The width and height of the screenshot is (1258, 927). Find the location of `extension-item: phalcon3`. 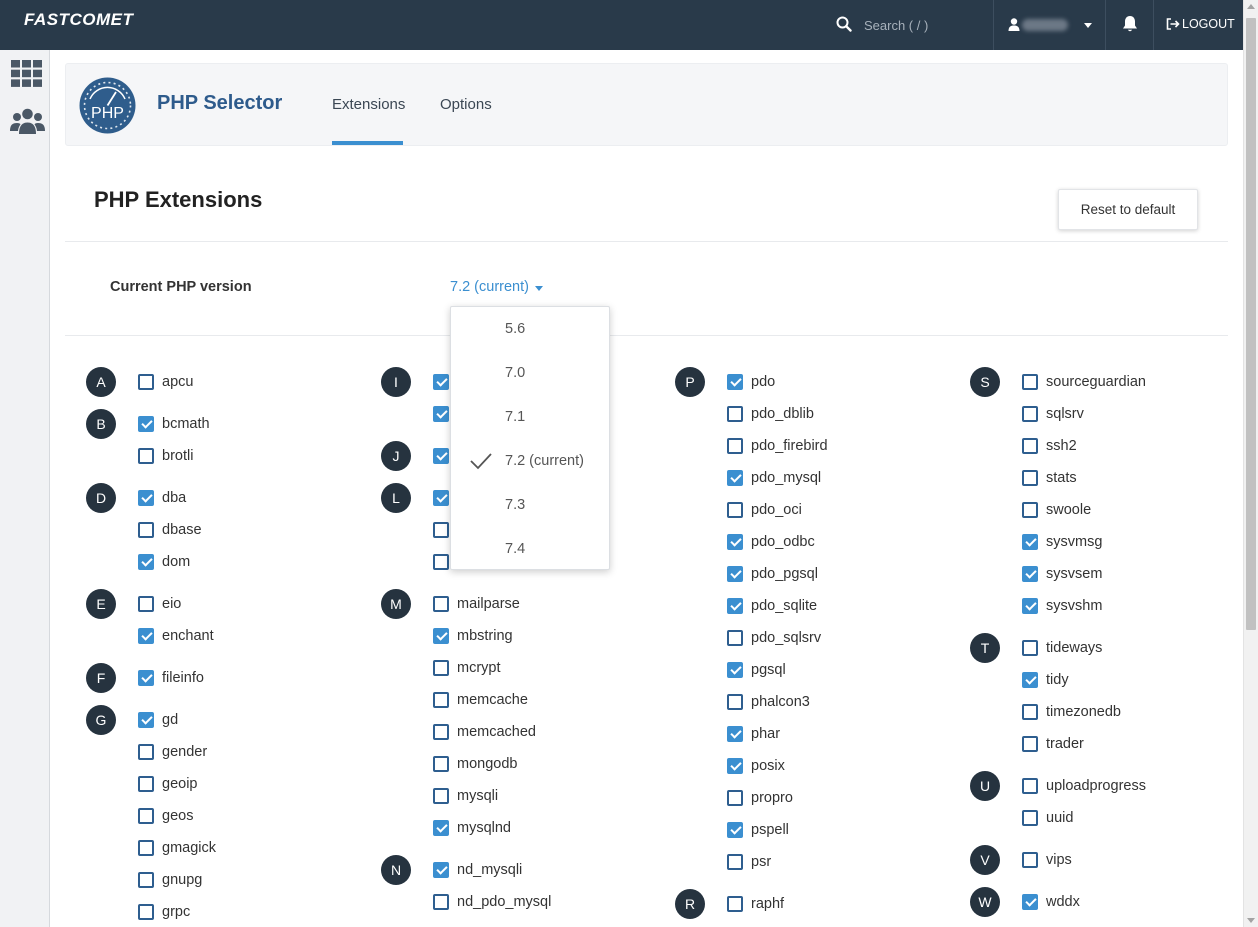

extension-item: phalcon3 is located at coordinates (768, 702).